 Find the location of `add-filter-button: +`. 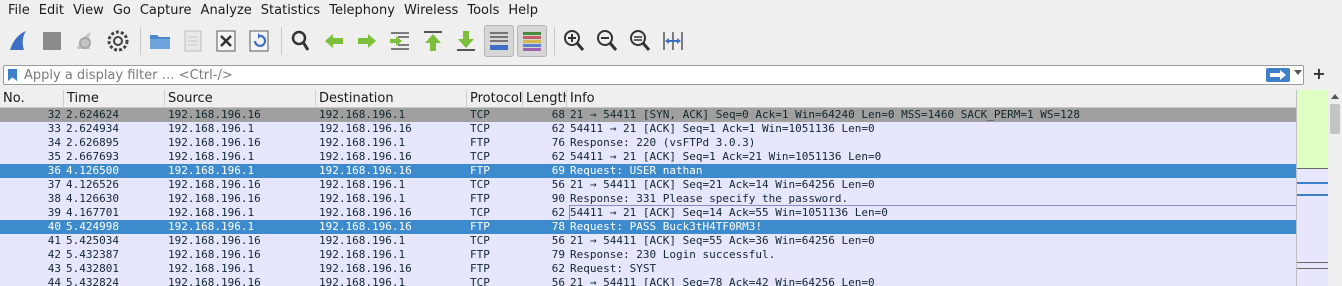

add-filter-button: + is located at coordinates (1319, 74).